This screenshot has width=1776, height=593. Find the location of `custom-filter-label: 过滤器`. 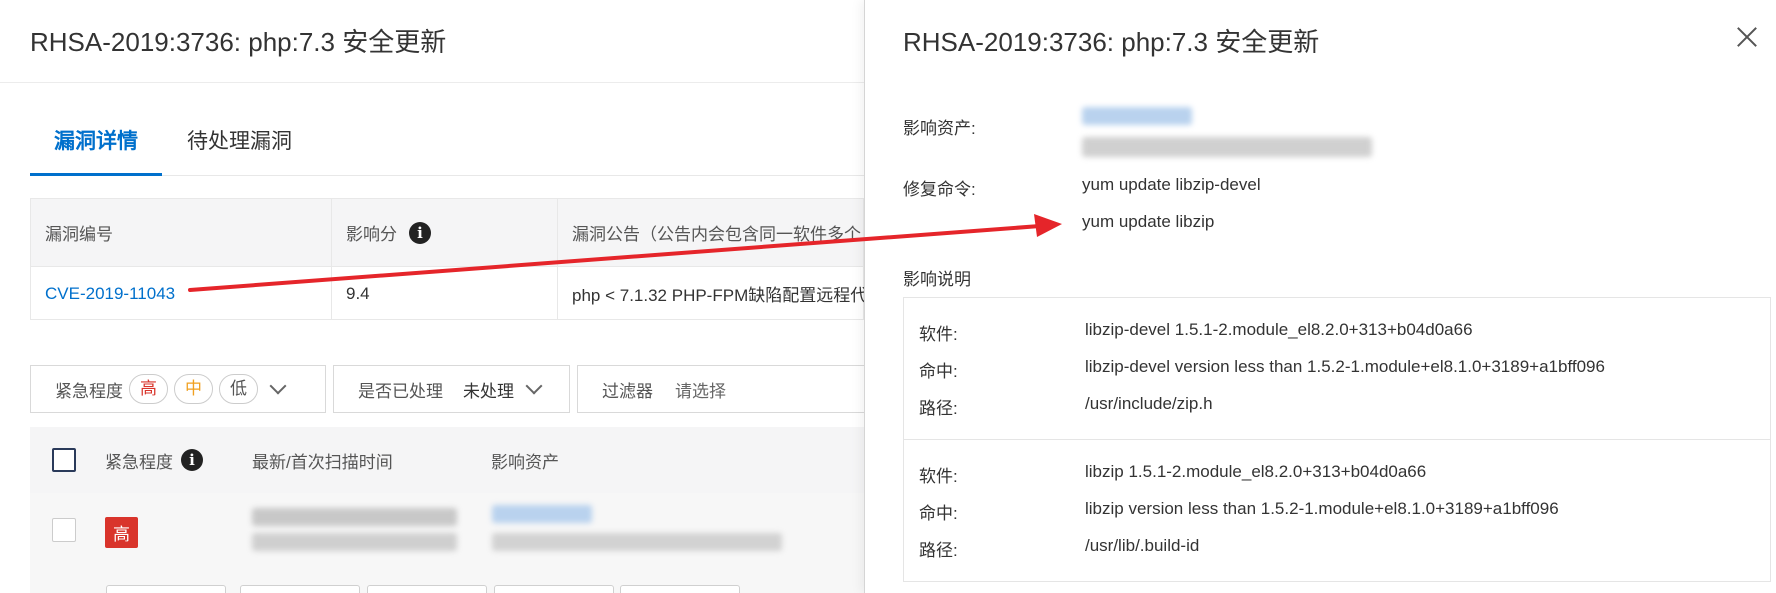

custom-filter-label: 过滤器 is located at coordinates (627, 391).